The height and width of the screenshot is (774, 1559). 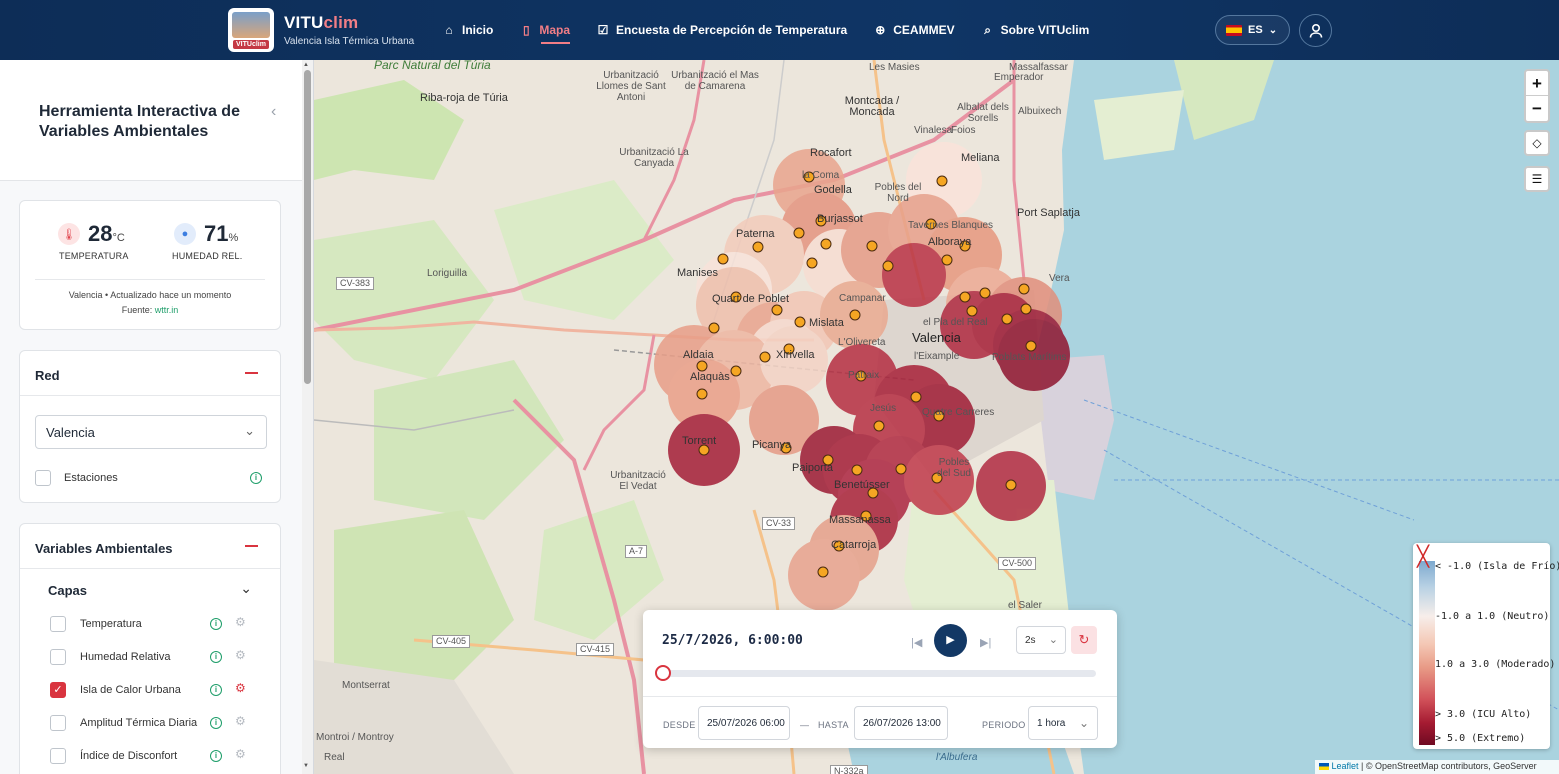 I want to click on layer-checkbox-disconfort, so click(x=58, y=756).